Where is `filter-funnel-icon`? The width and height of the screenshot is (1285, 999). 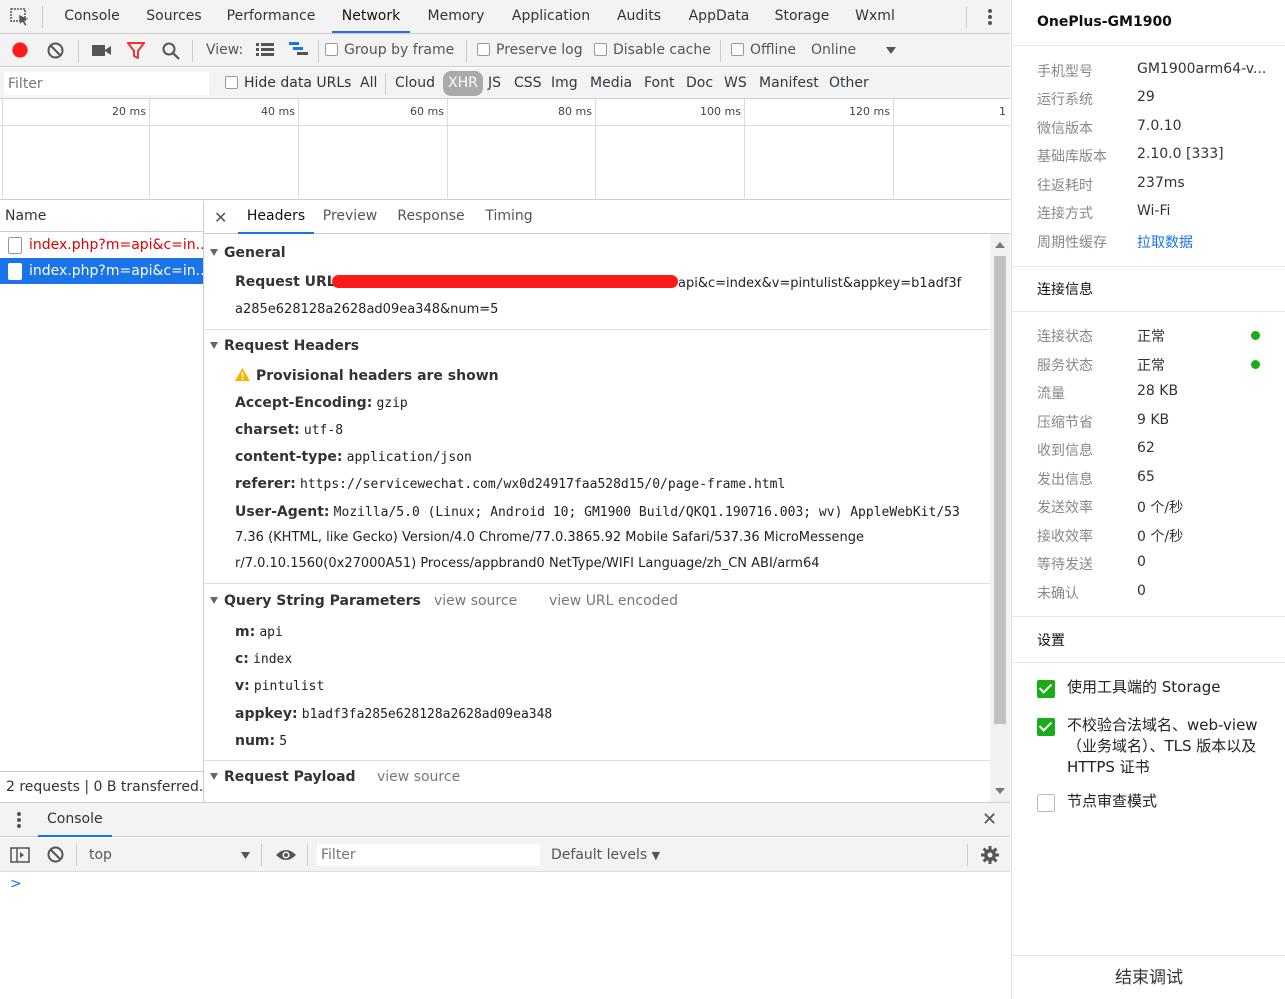
filter-funnel-icon is located at coordinates (136, 50).